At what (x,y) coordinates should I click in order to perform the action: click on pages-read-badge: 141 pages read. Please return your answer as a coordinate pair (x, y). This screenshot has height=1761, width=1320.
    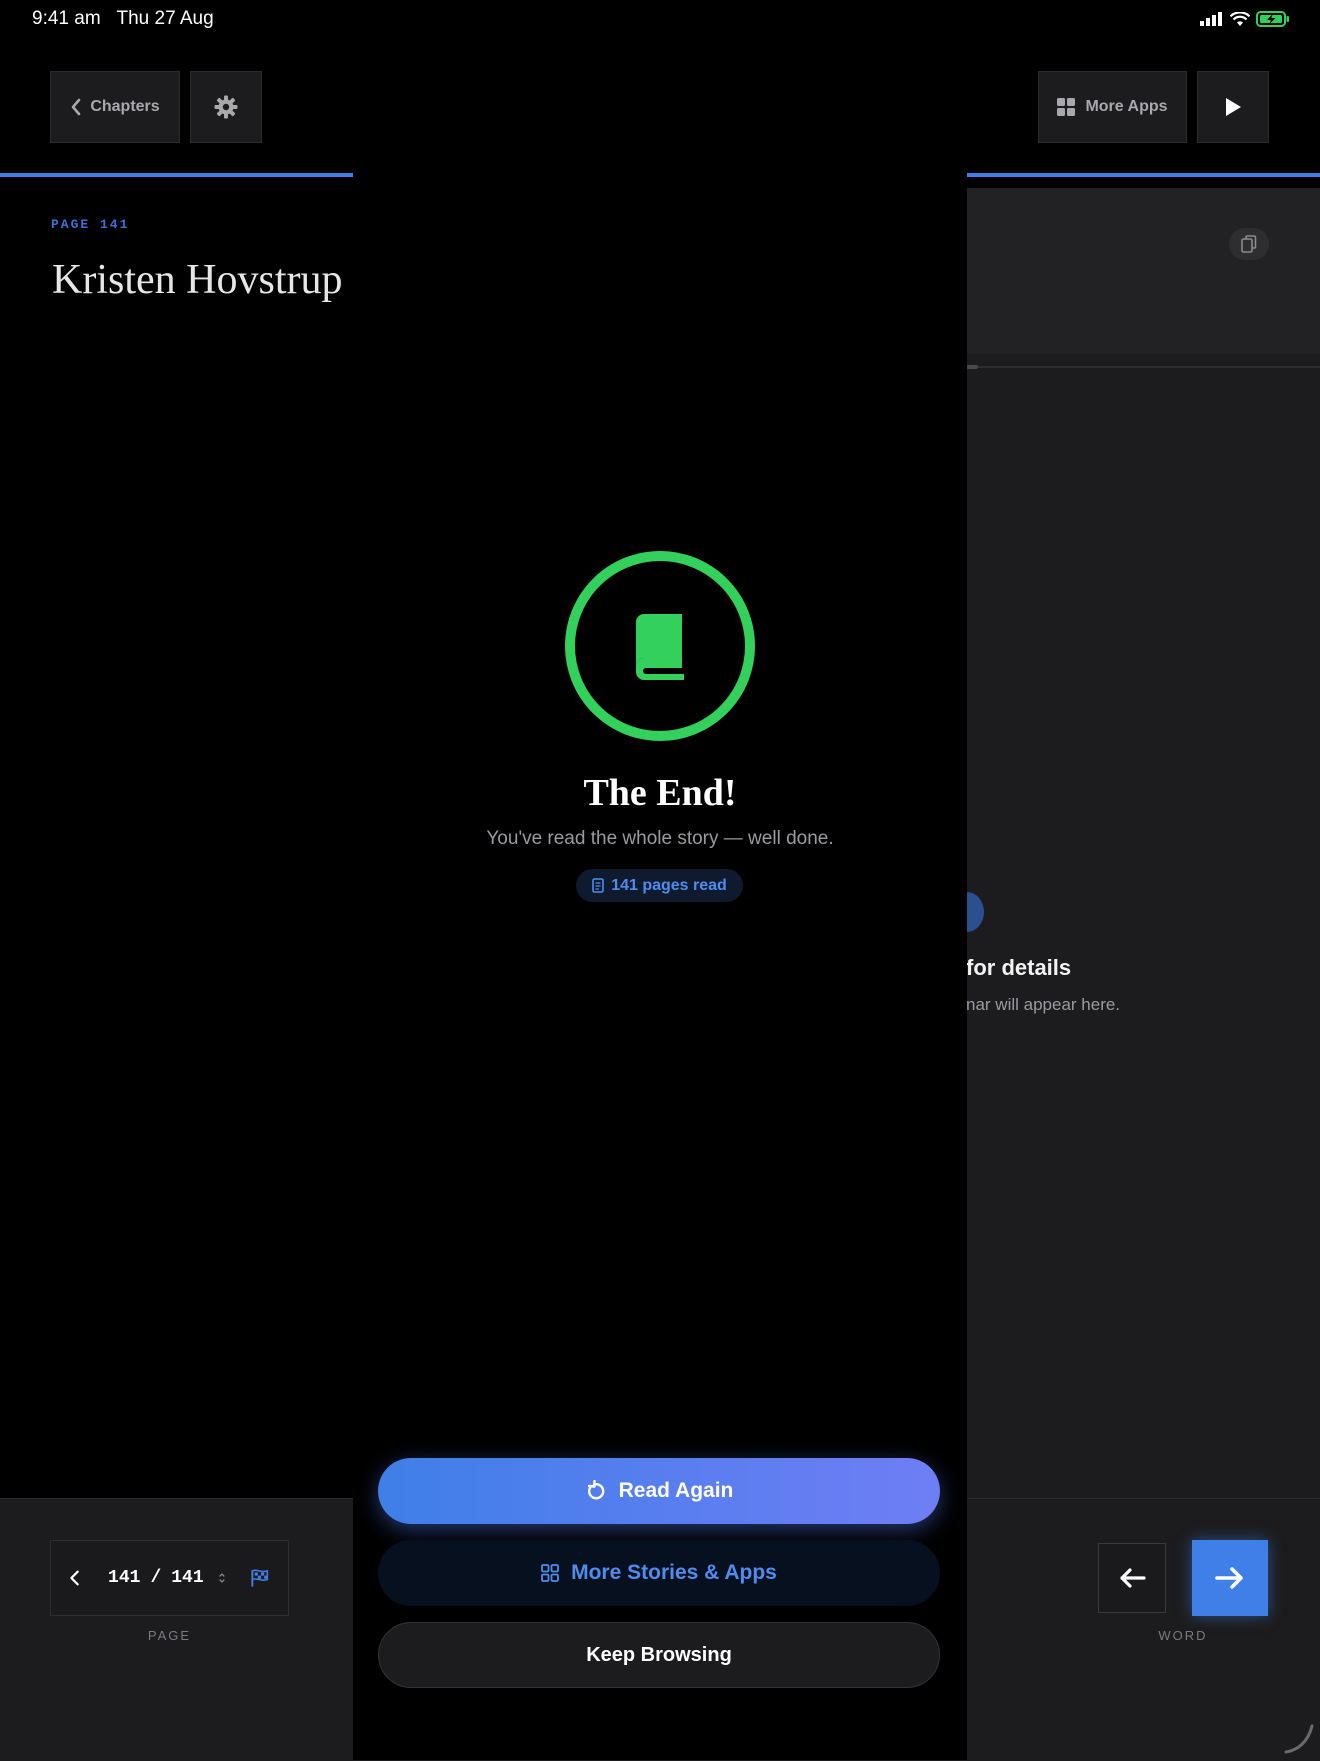
    Looking at the image, I should click on (659, 885).